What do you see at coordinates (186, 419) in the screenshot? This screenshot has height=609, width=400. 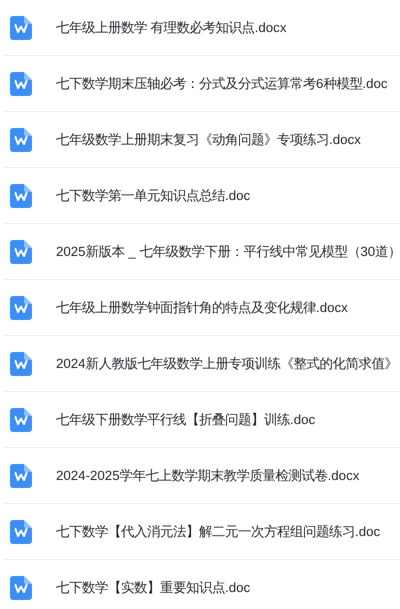 I see `file-name: 七年级下册数学平行线【折叠问题】训练.doc` at bounding box center [186, 419].